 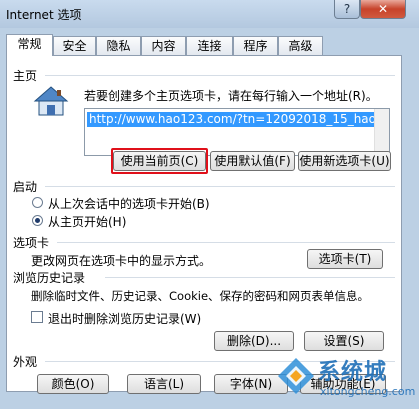 What do you see at coordinates (49, 278) in the screenshot?
I see `history-section-title: 浏览历史记录` at bounding box center [49, 278].